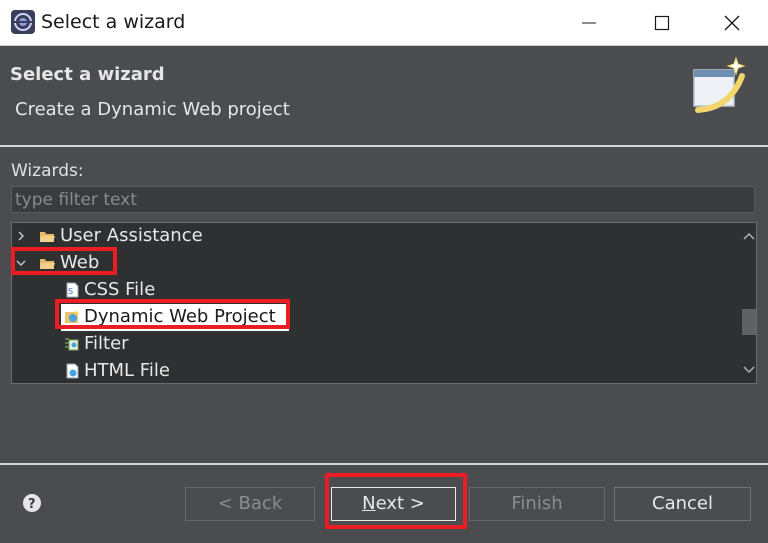 This screenshot has height=543, width=768. I want to click on maximize-button, so click(662, 22).